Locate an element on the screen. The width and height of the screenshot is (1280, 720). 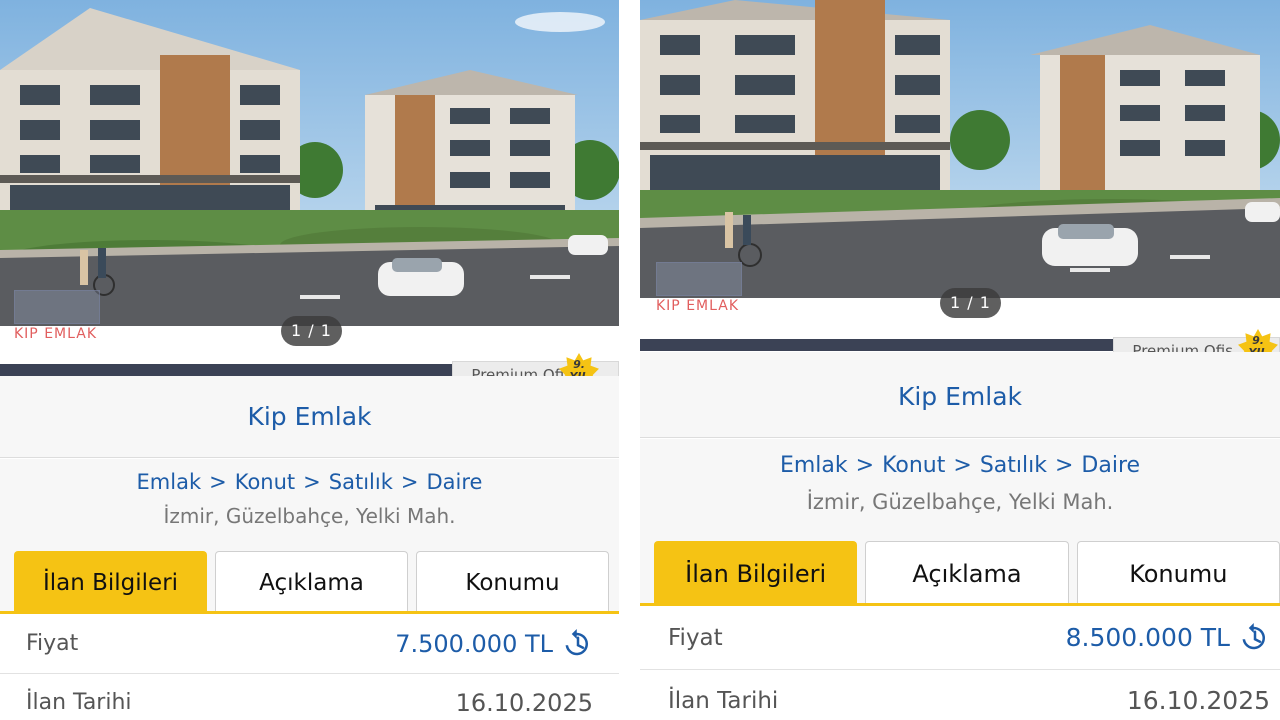
price-value: 8.500.000 TL is located at coordinates (1147, 637).